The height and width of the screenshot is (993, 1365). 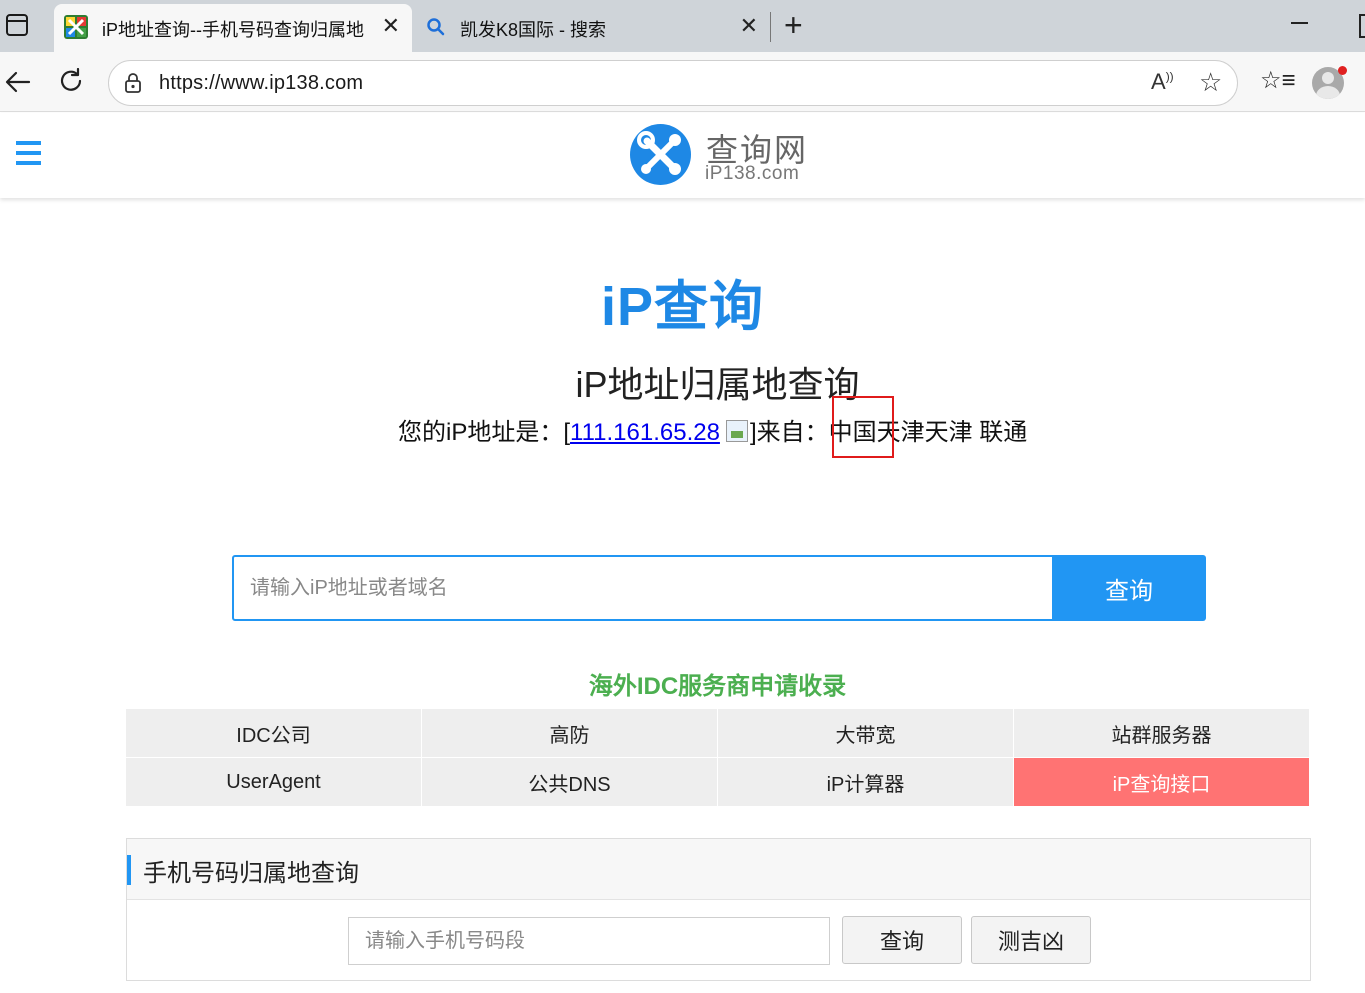 I want to click on link-public-dns: 公共DNS, so click(x=569, y=782).